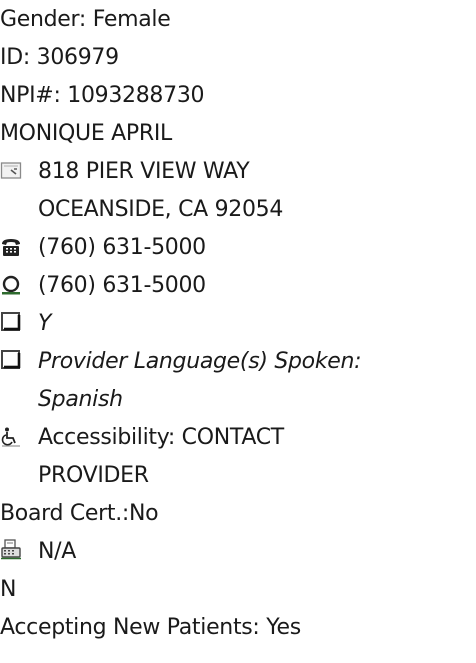  I want to click on accessibility-value: PROVIDER, so click(93, 475).